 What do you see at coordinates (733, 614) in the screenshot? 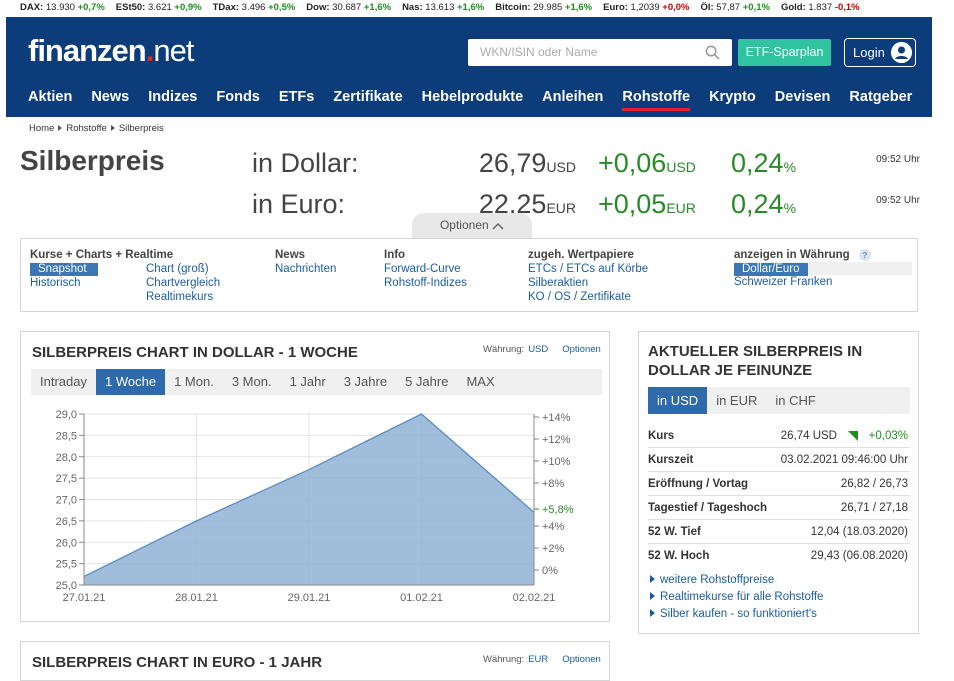
I see `link-silber-kaufen: Silber kaufen - so funktioniert's` at bounding box center [733, 614].